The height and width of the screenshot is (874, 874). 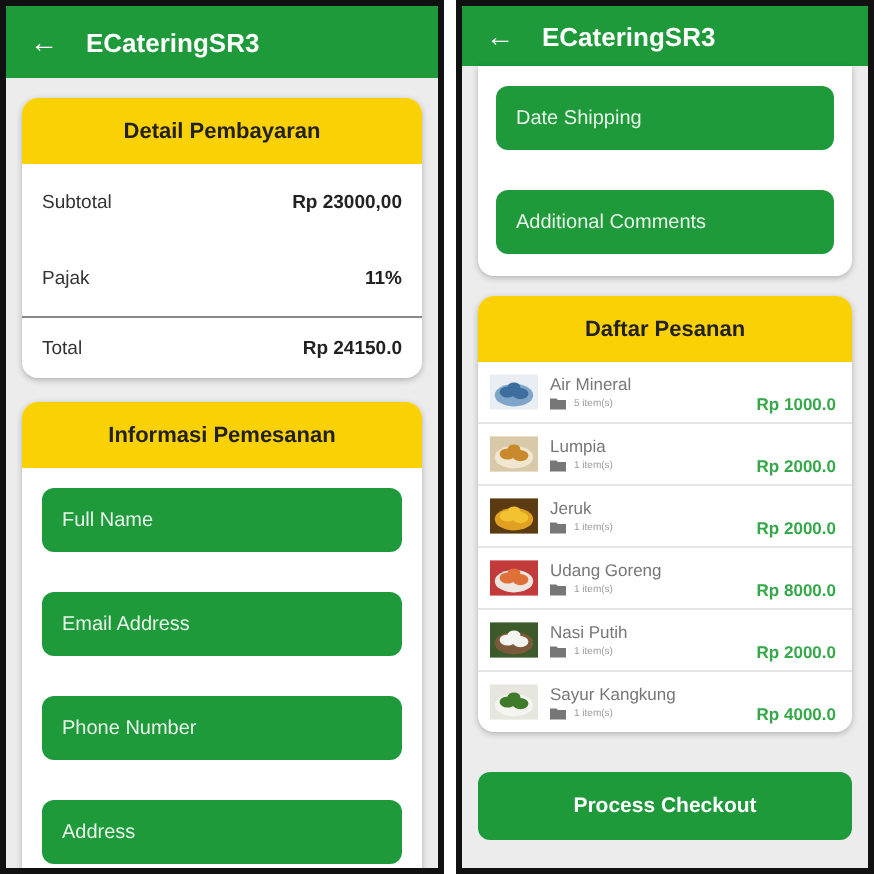 What do you see at coordinates (590, 632) in the screenshot?
I see `item-name: Nasi Putih` at bounding box center [590, 632].